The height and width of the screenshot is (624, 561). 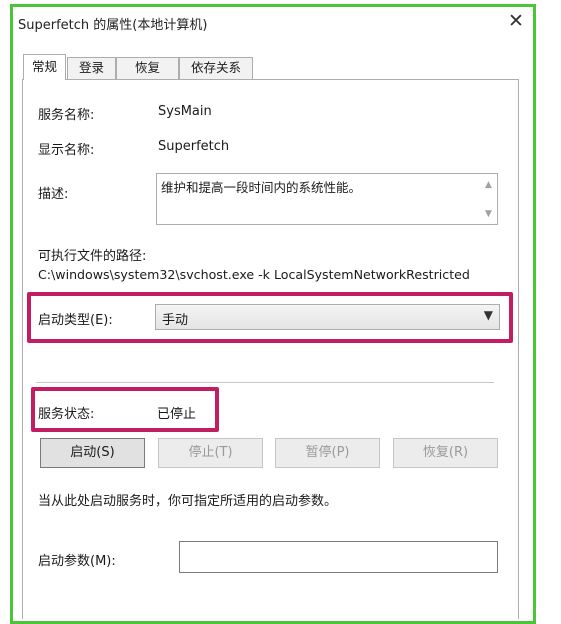 What do you see at coordinates (445, 453) in the screenshot?
I see `resume-button: 恢复(R)` at bounding box center [445, 453].